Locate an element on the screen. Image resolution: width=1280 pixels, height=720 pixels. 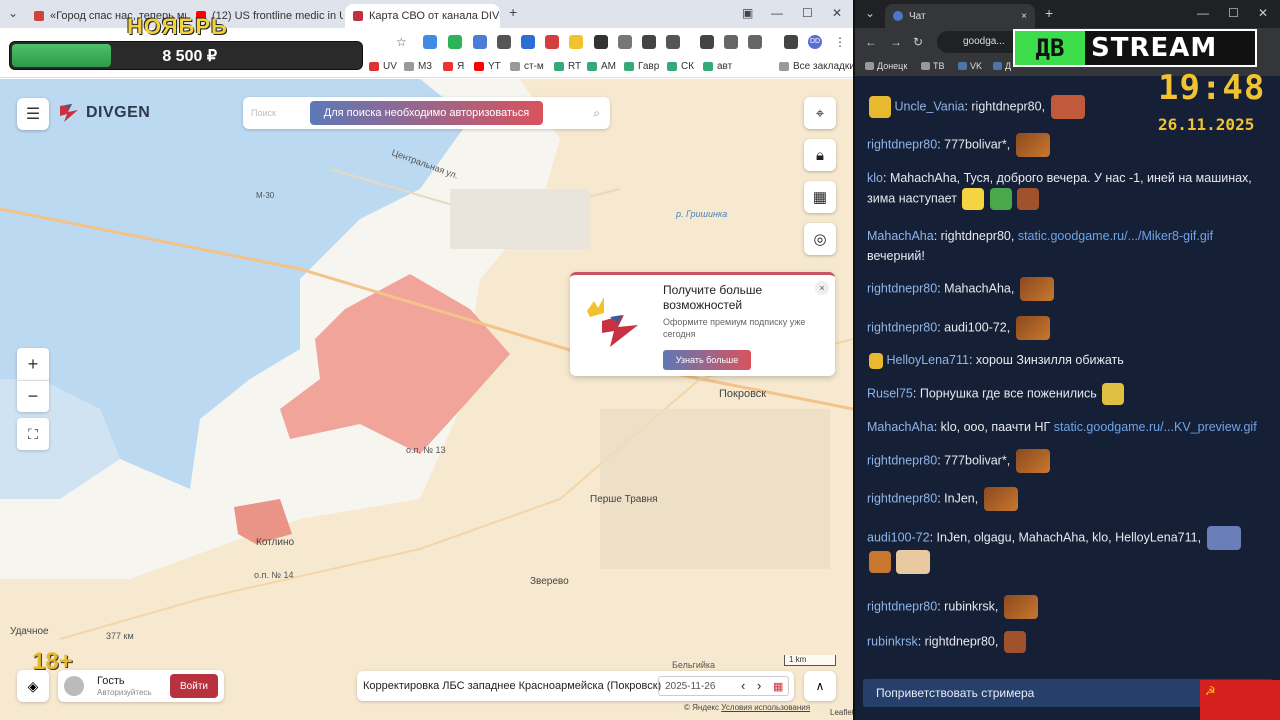
bookmark-item: Донецк is located at coordinates (886, 66).